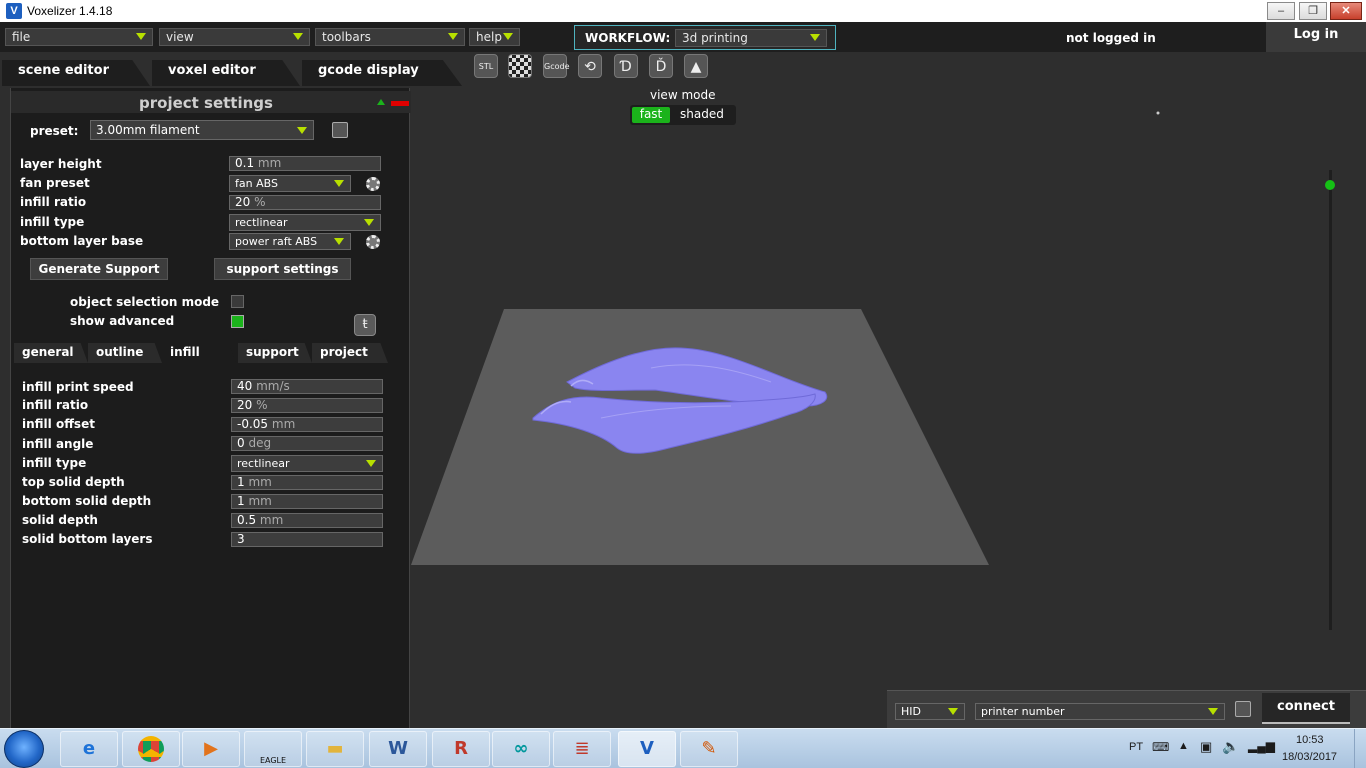  I want to click on tab-outline: outline, so click(125, 353).